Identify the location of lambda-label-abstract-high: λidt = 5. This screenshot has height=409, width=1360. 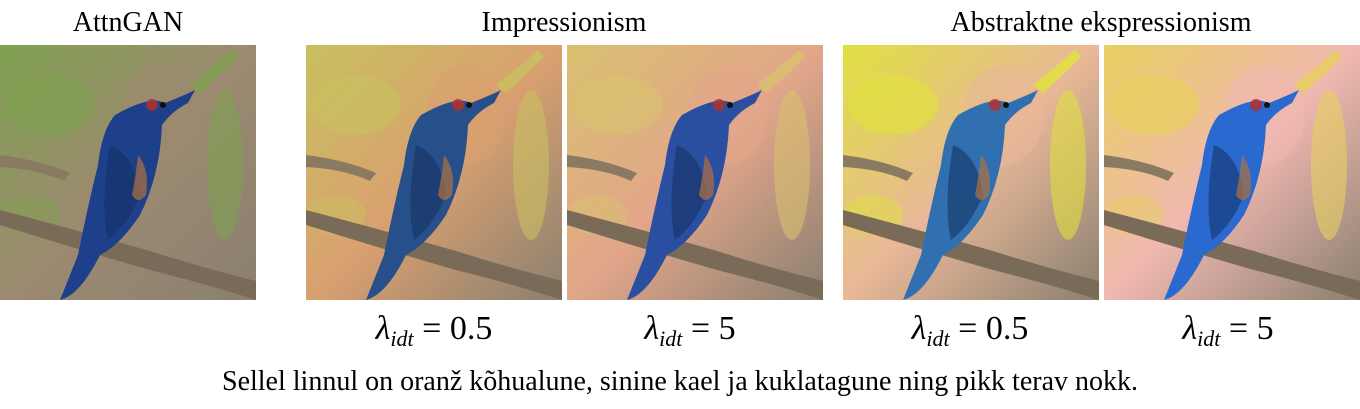
(1227, 334).